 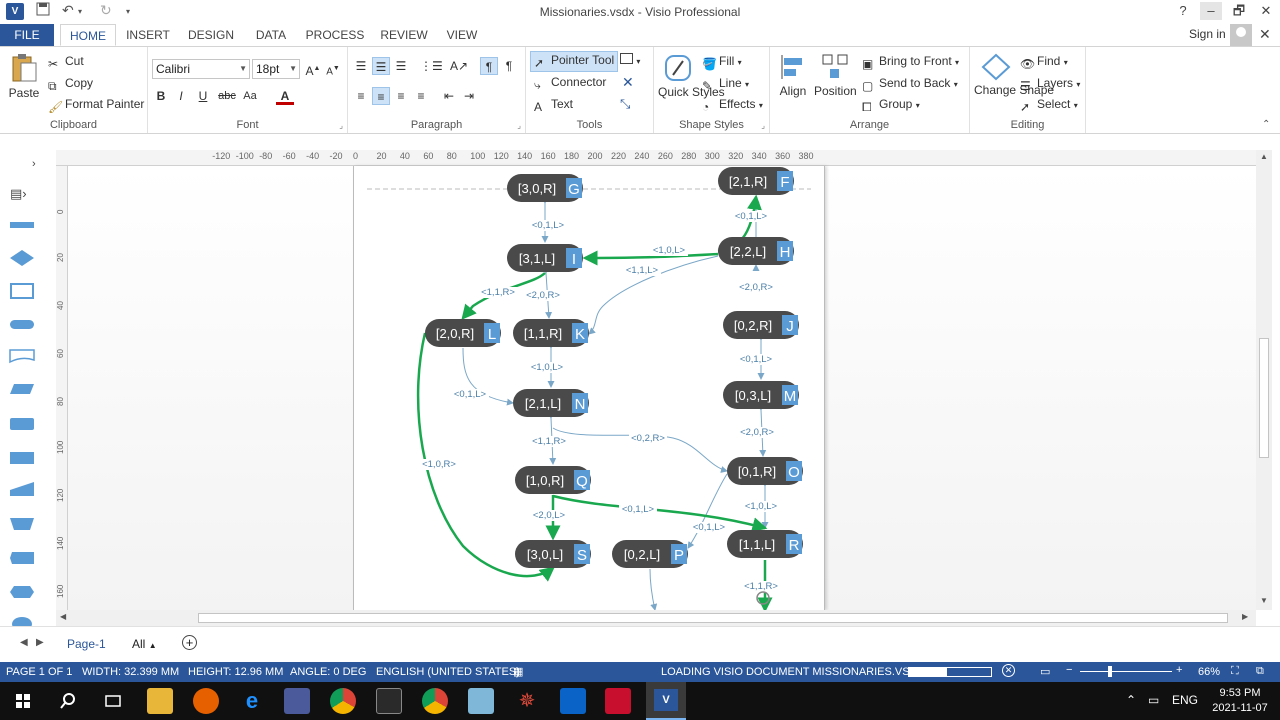 I want to click on windows-start-icon, so click(x=23, y=701).